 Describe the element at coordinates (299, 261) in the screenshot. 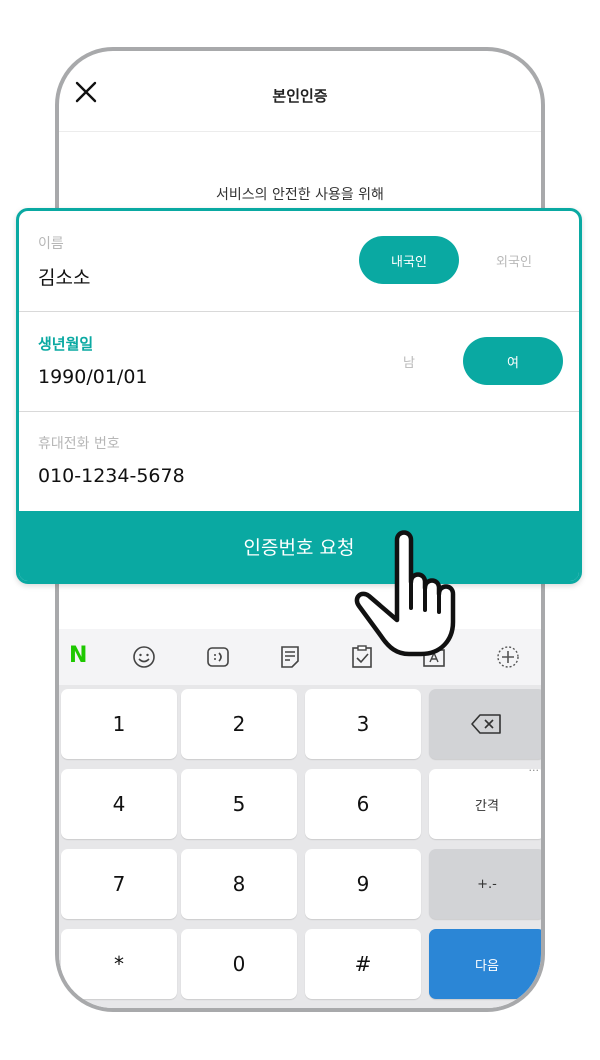

I see `name-row: 이름 김소소 내국인 외국인` at that location.